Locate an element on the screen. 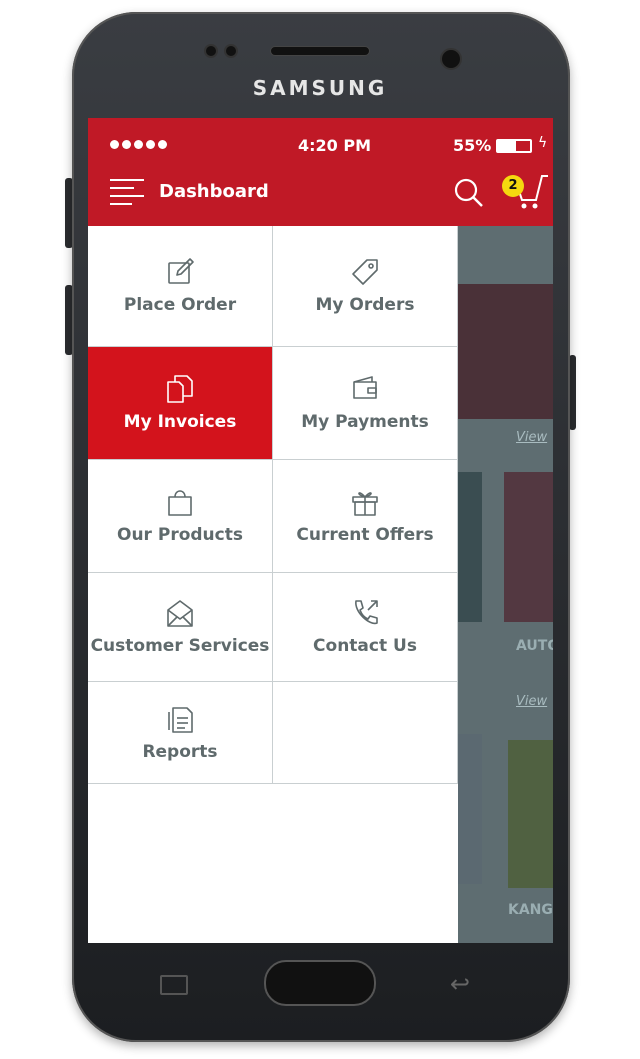  battery-icon is located at coordinates (514, 146).